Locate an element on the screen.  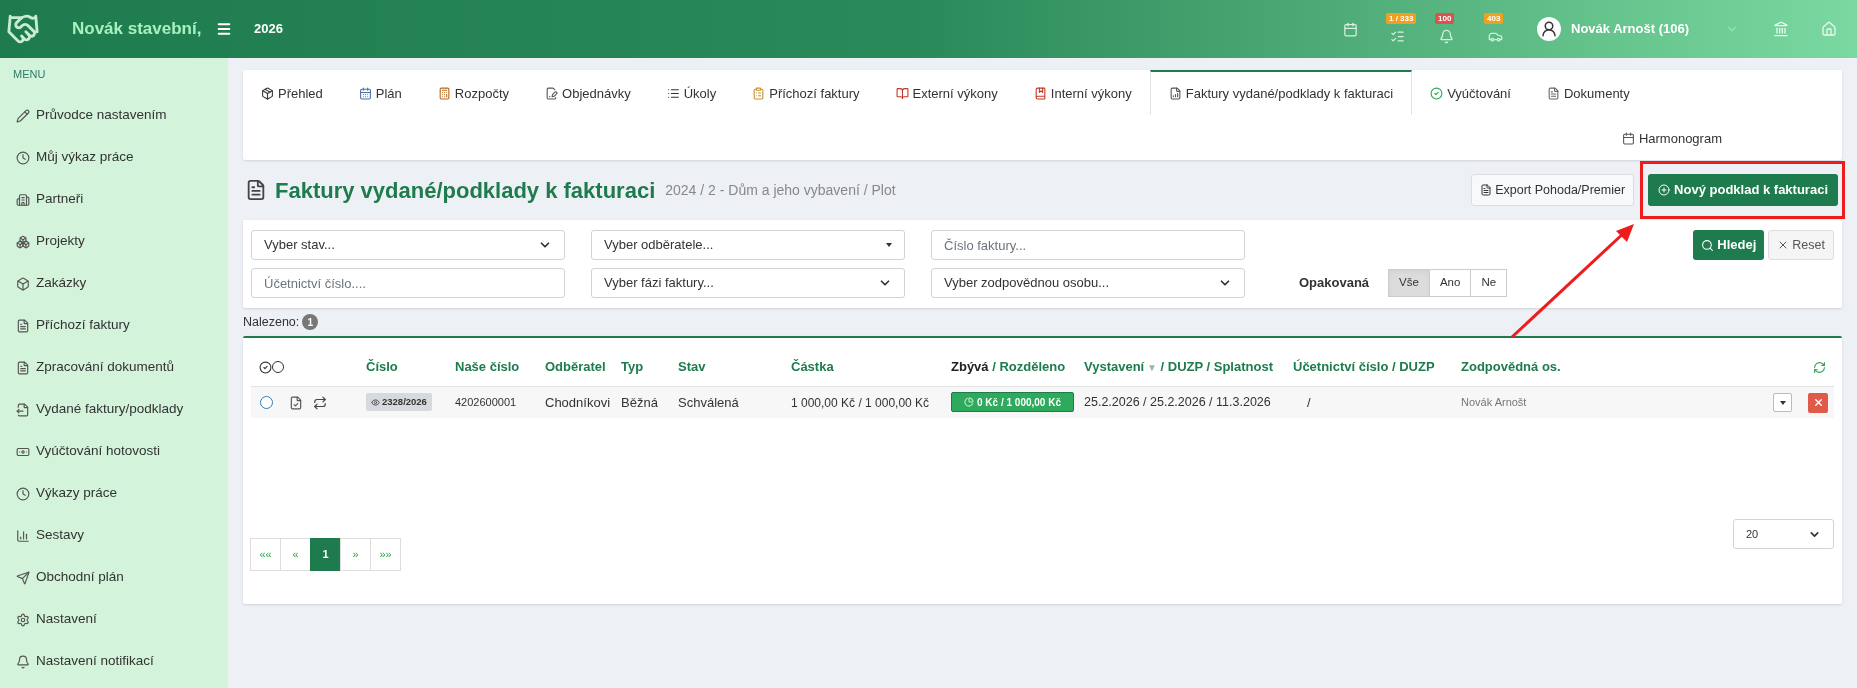
toggle-option: Vše is located at coordinates (1409, 283).